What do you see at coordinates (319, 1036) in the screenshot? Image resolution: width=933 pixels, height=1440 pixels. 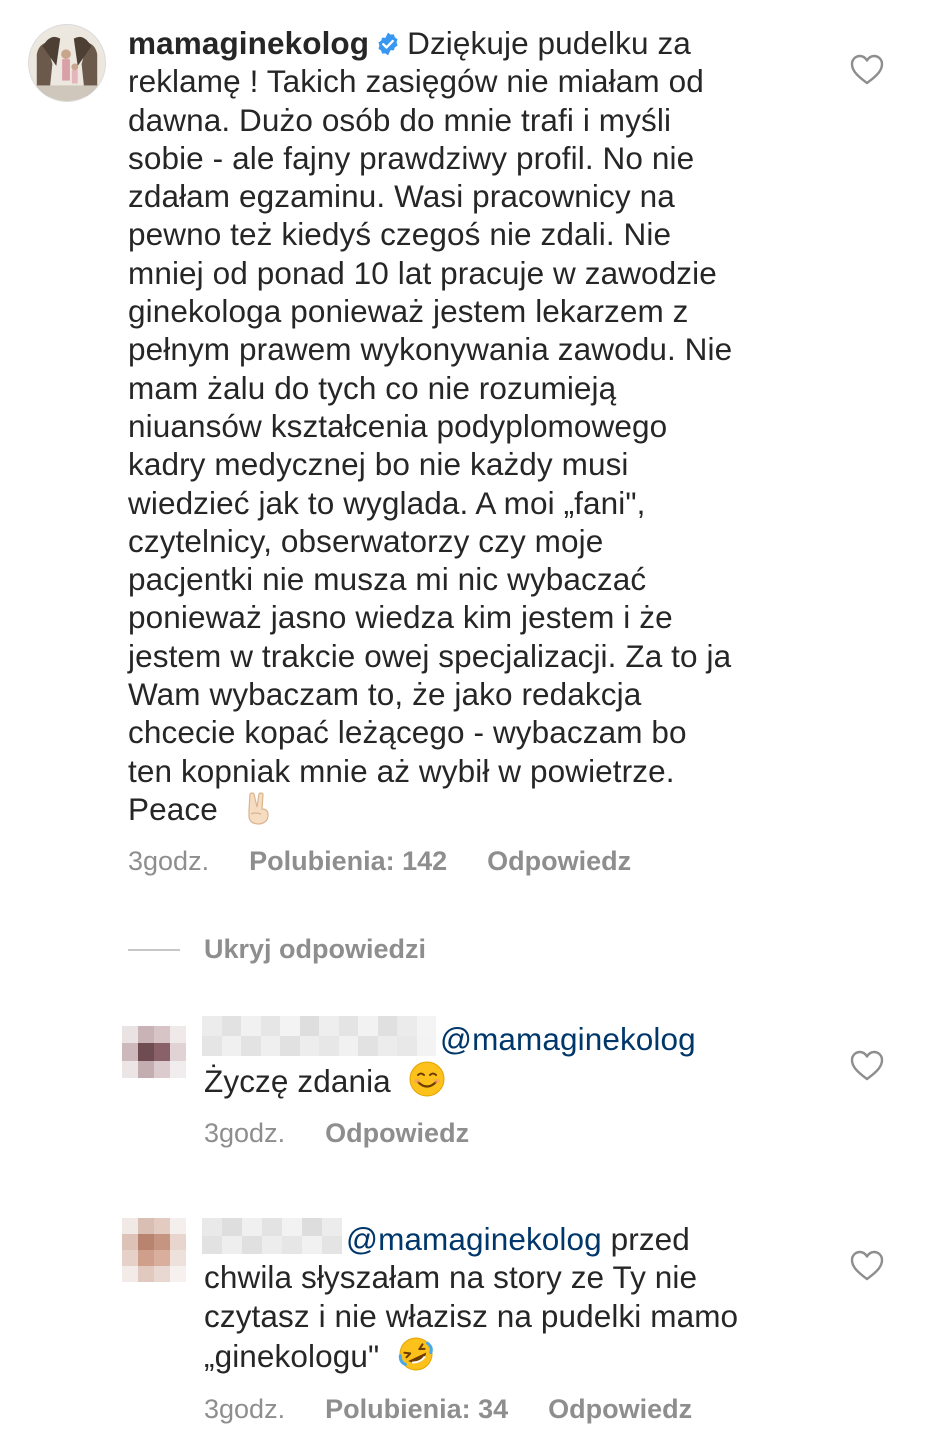 I see `reply-username-pixelated` at bounding box center [319, 1036].